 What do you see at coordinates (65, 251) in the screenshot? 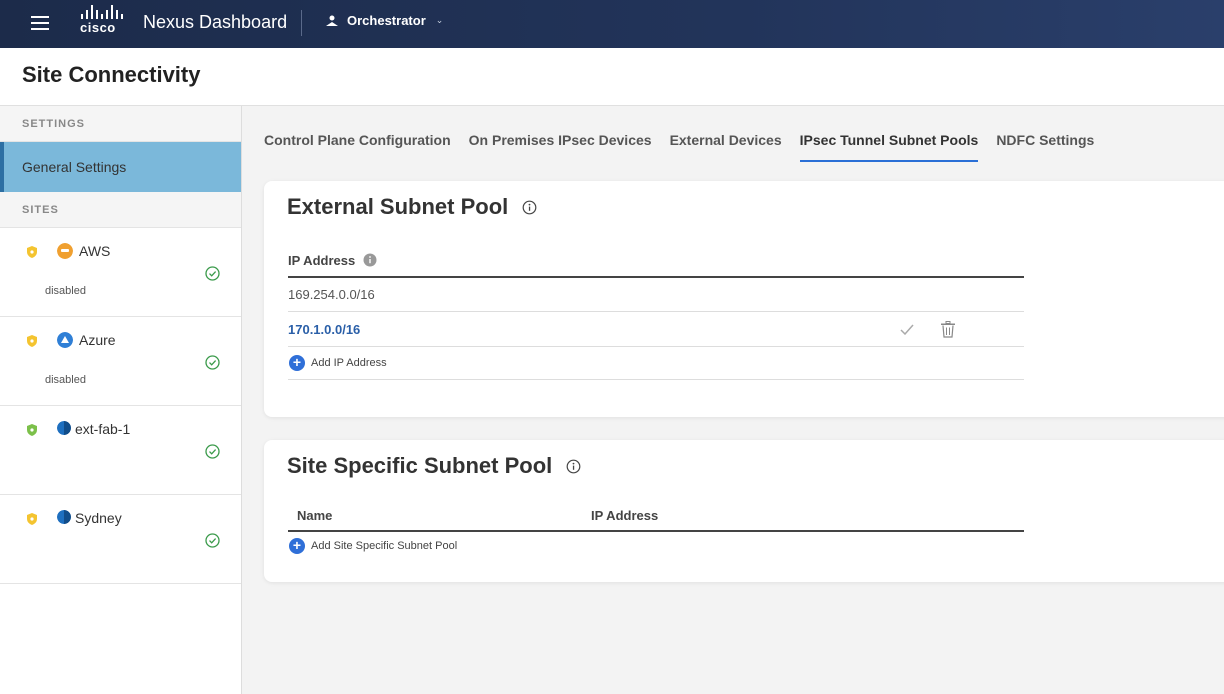
I see `aws-icon` at bounding box center [65, 251].